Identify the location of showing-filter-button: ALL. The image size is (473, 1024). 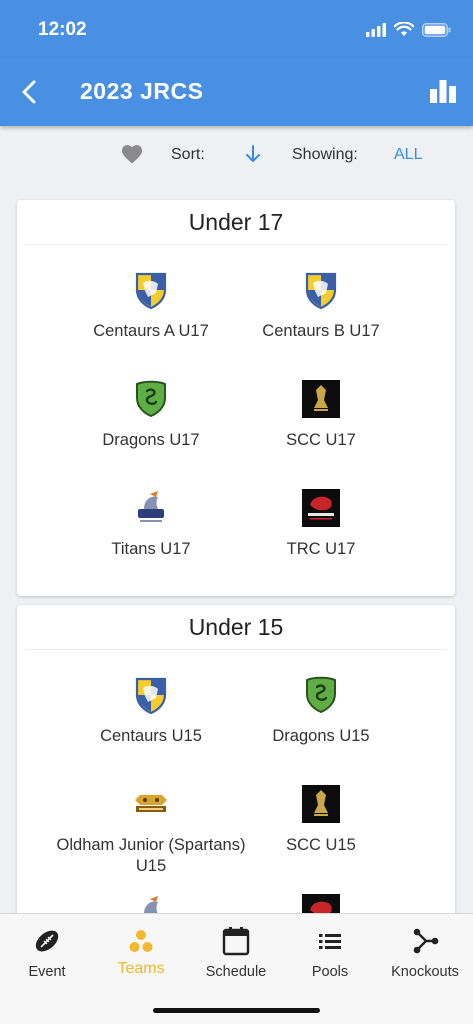
(408, 155).